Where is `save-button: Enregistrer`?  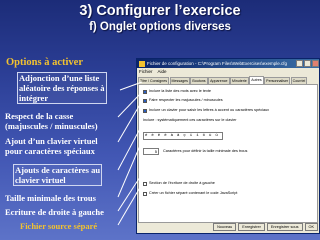
save-button: Enregistrer is located at coordinates (251, 227).